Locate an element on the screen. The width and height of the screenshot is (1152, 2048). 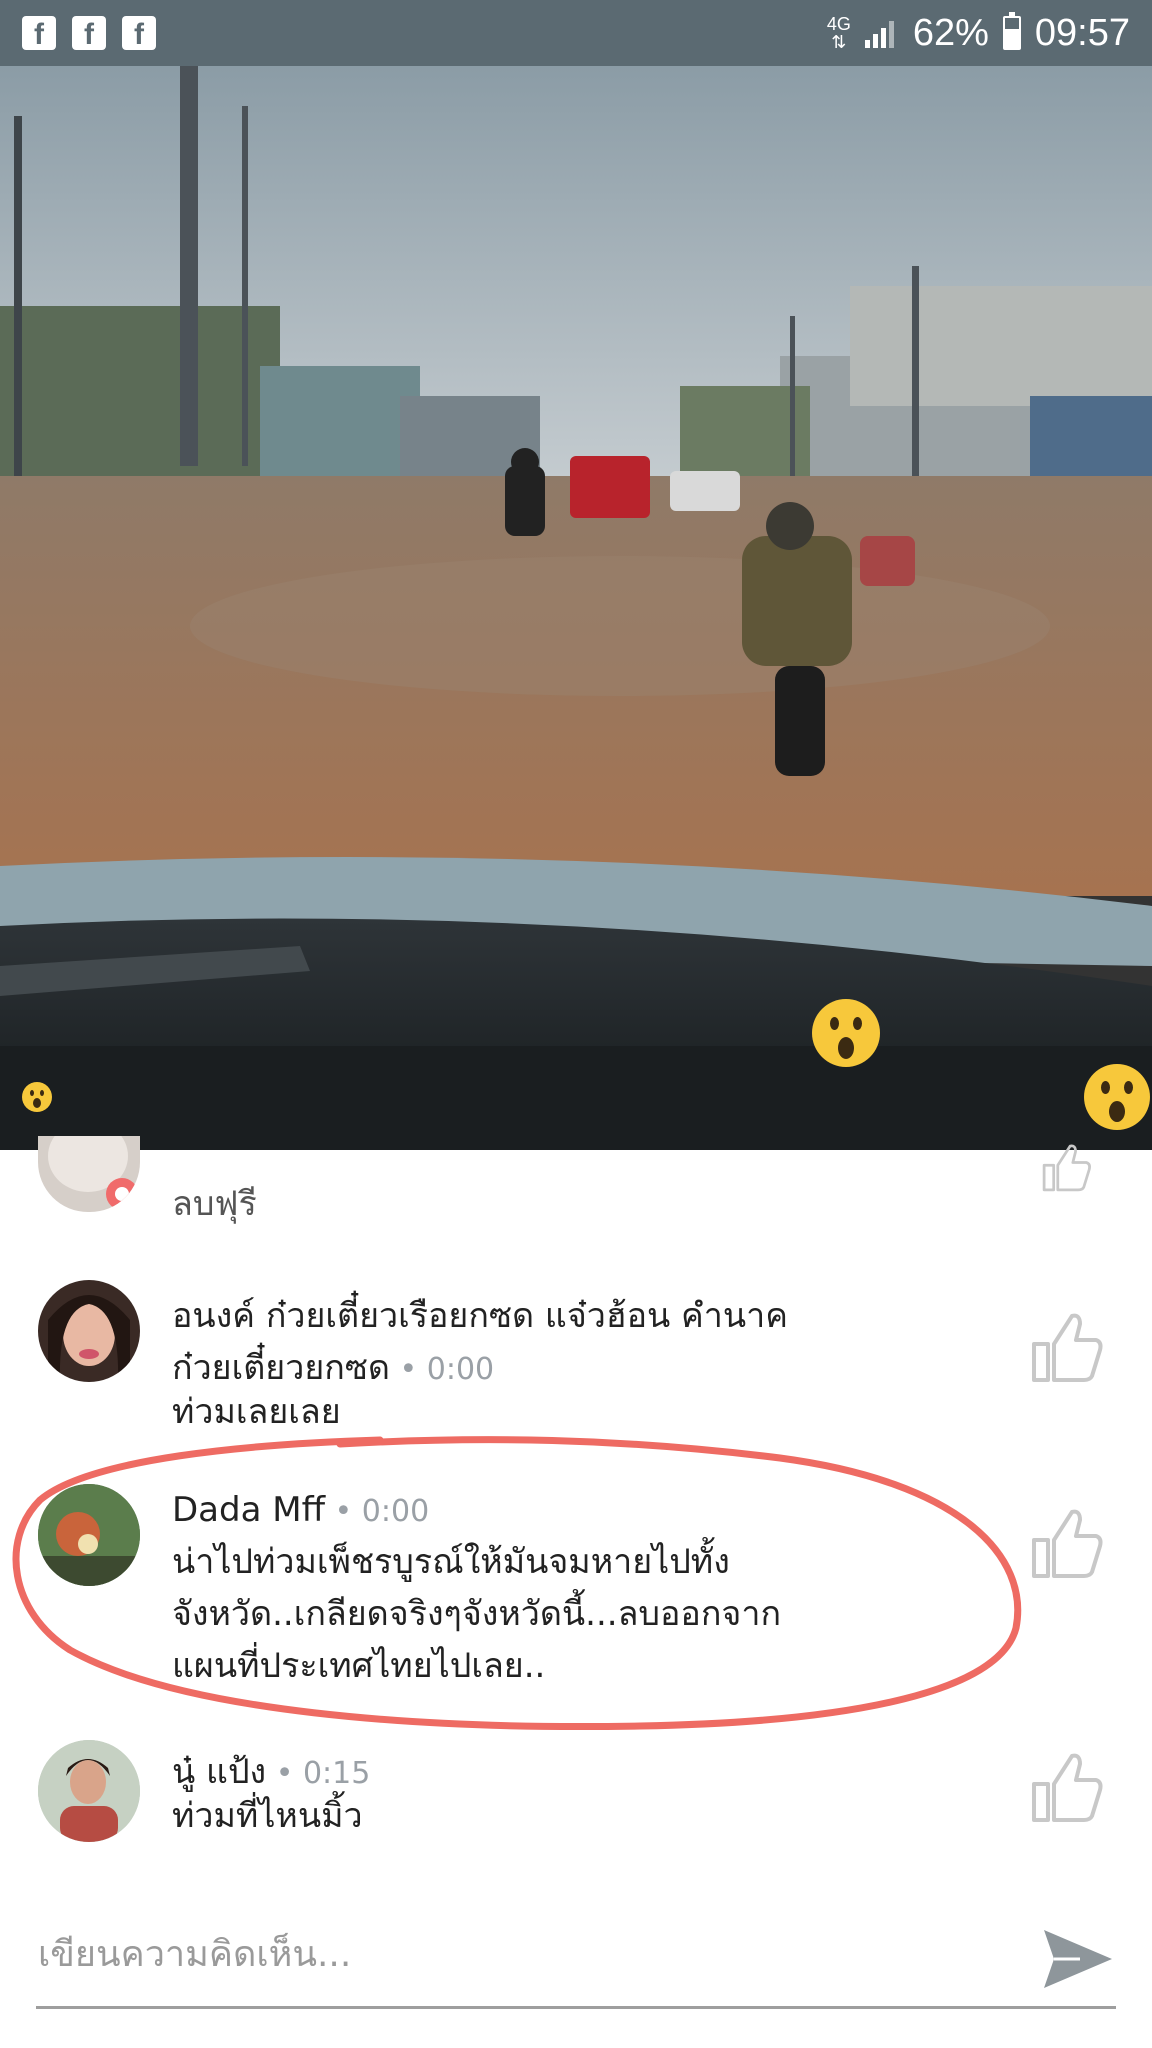
send-button is located at coordinates (1078, 1959).